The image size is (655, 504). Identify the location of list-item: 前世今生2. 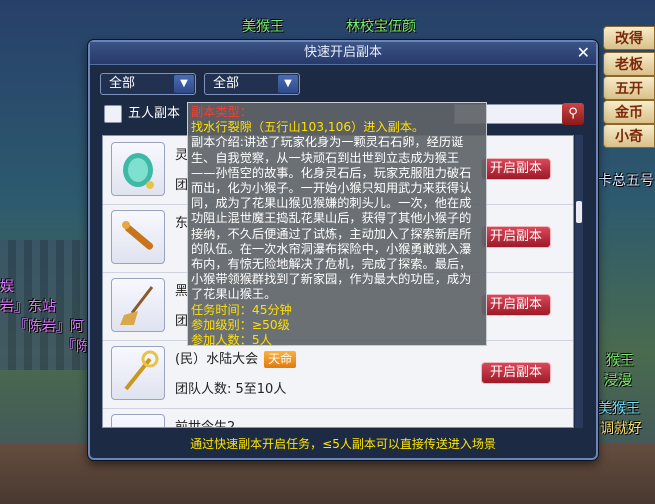
(338, 418).